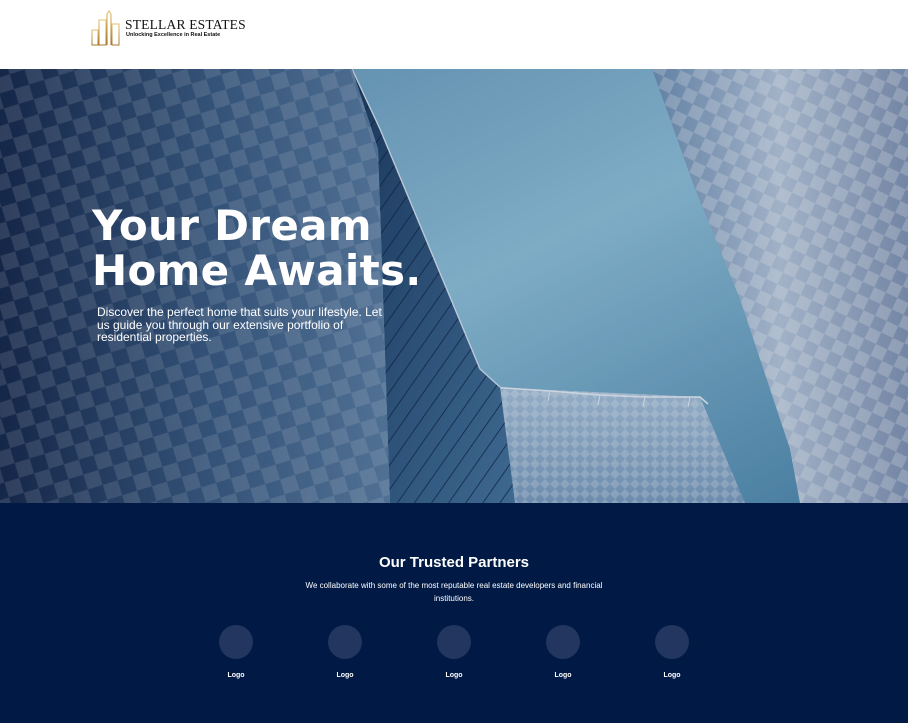  I want to click on brand-name: STELLAR ESTATES, so click(185, 24).